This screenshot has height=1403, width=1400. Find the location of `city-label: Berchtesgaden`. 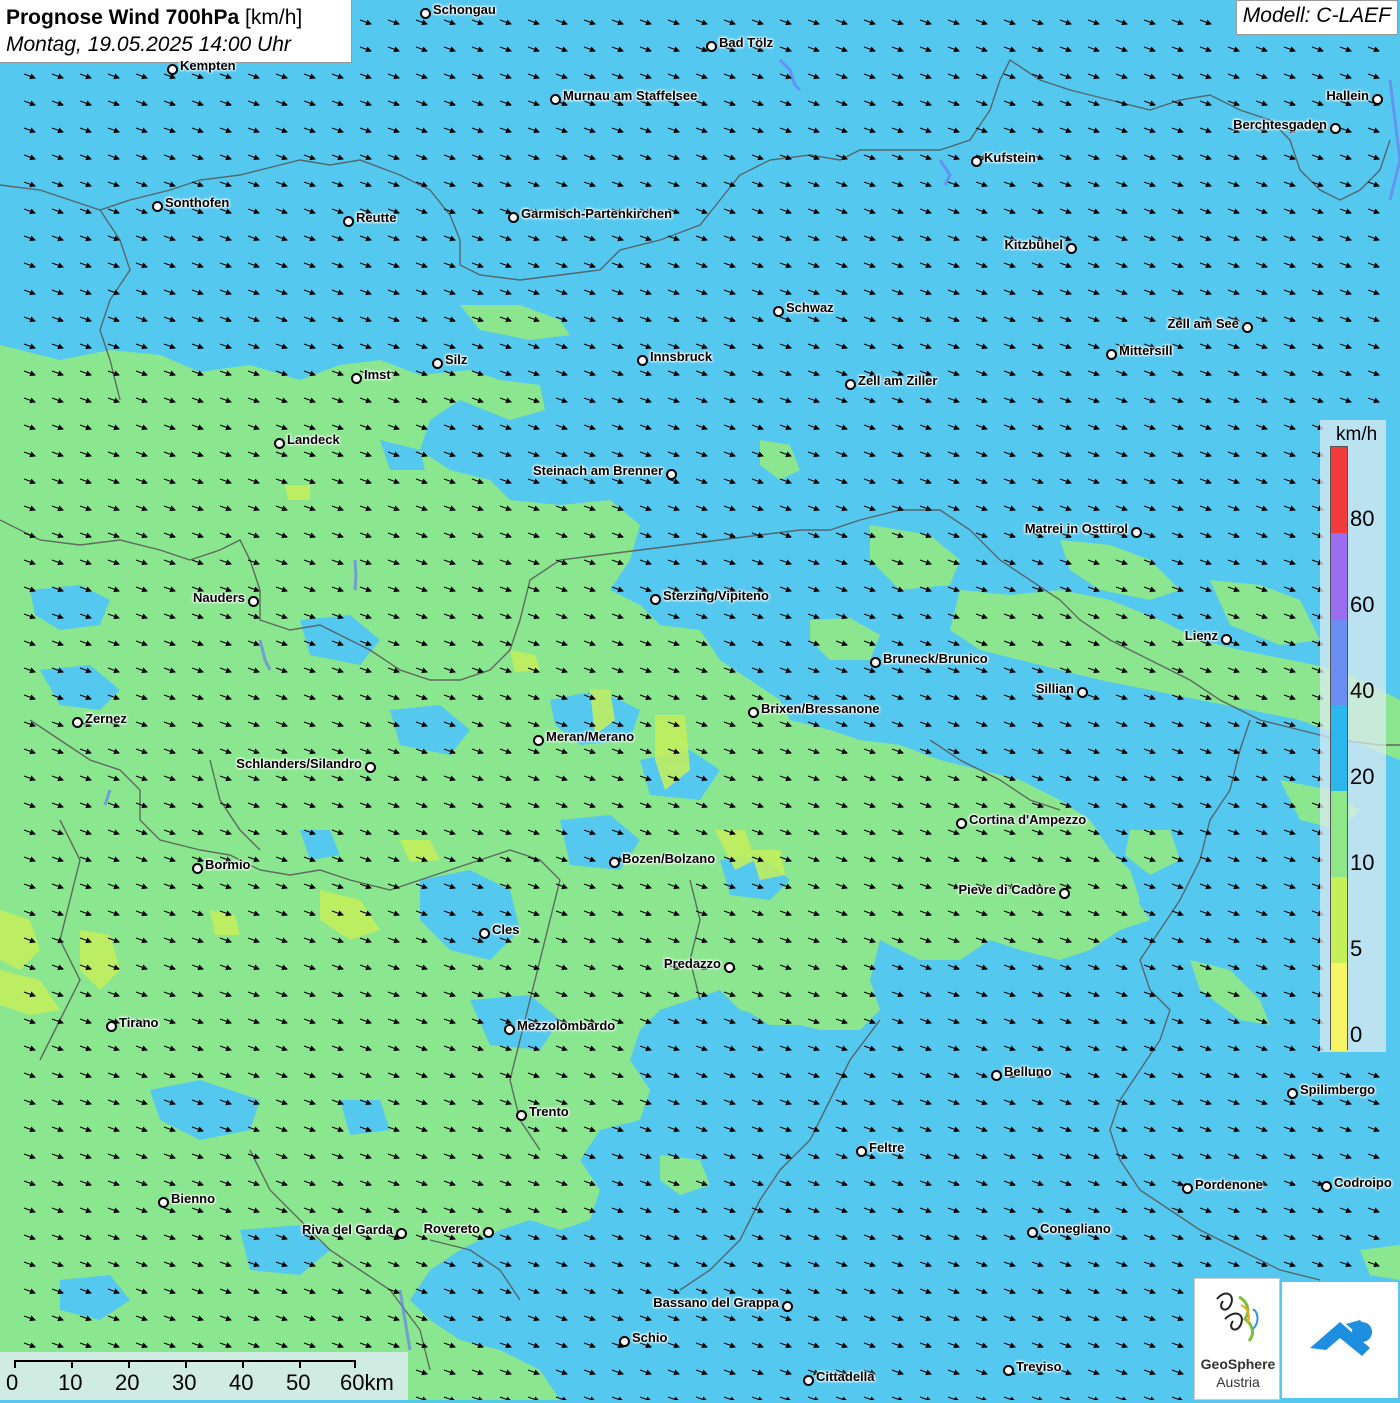

city-label: Berchtesgaden is located at coordinates (1280, 124).